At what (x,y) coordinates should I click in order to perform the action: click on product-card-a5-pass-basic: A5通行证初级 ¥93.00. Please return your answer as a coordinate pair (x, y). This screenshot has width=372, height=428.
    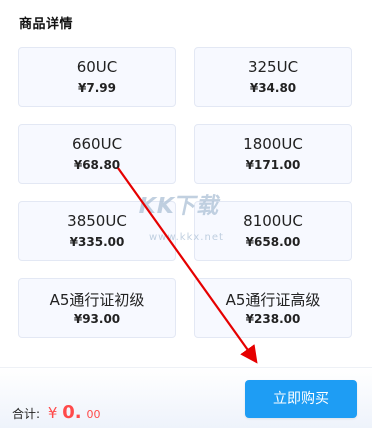
    Looking at the image, I should click on (97, 308).